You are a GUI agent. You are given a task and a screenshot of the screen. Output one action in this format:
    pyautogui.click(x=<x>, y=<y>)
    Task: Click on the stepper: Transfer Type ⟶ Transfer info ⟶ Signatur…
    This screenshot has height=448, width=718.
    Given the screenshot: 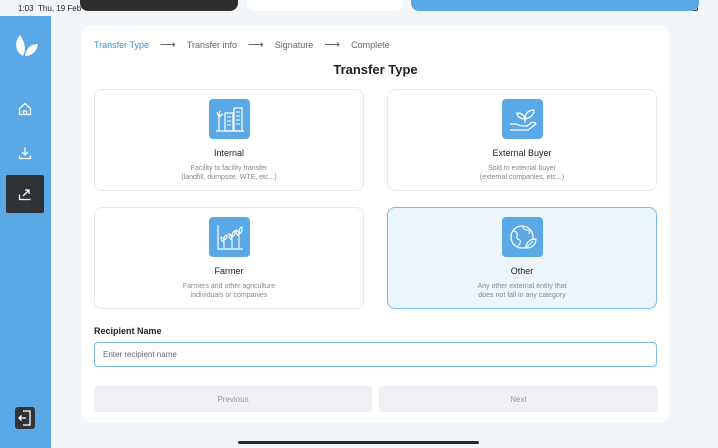 What is the action you would take?
    pyautogui.click(x=242, y=44)
    